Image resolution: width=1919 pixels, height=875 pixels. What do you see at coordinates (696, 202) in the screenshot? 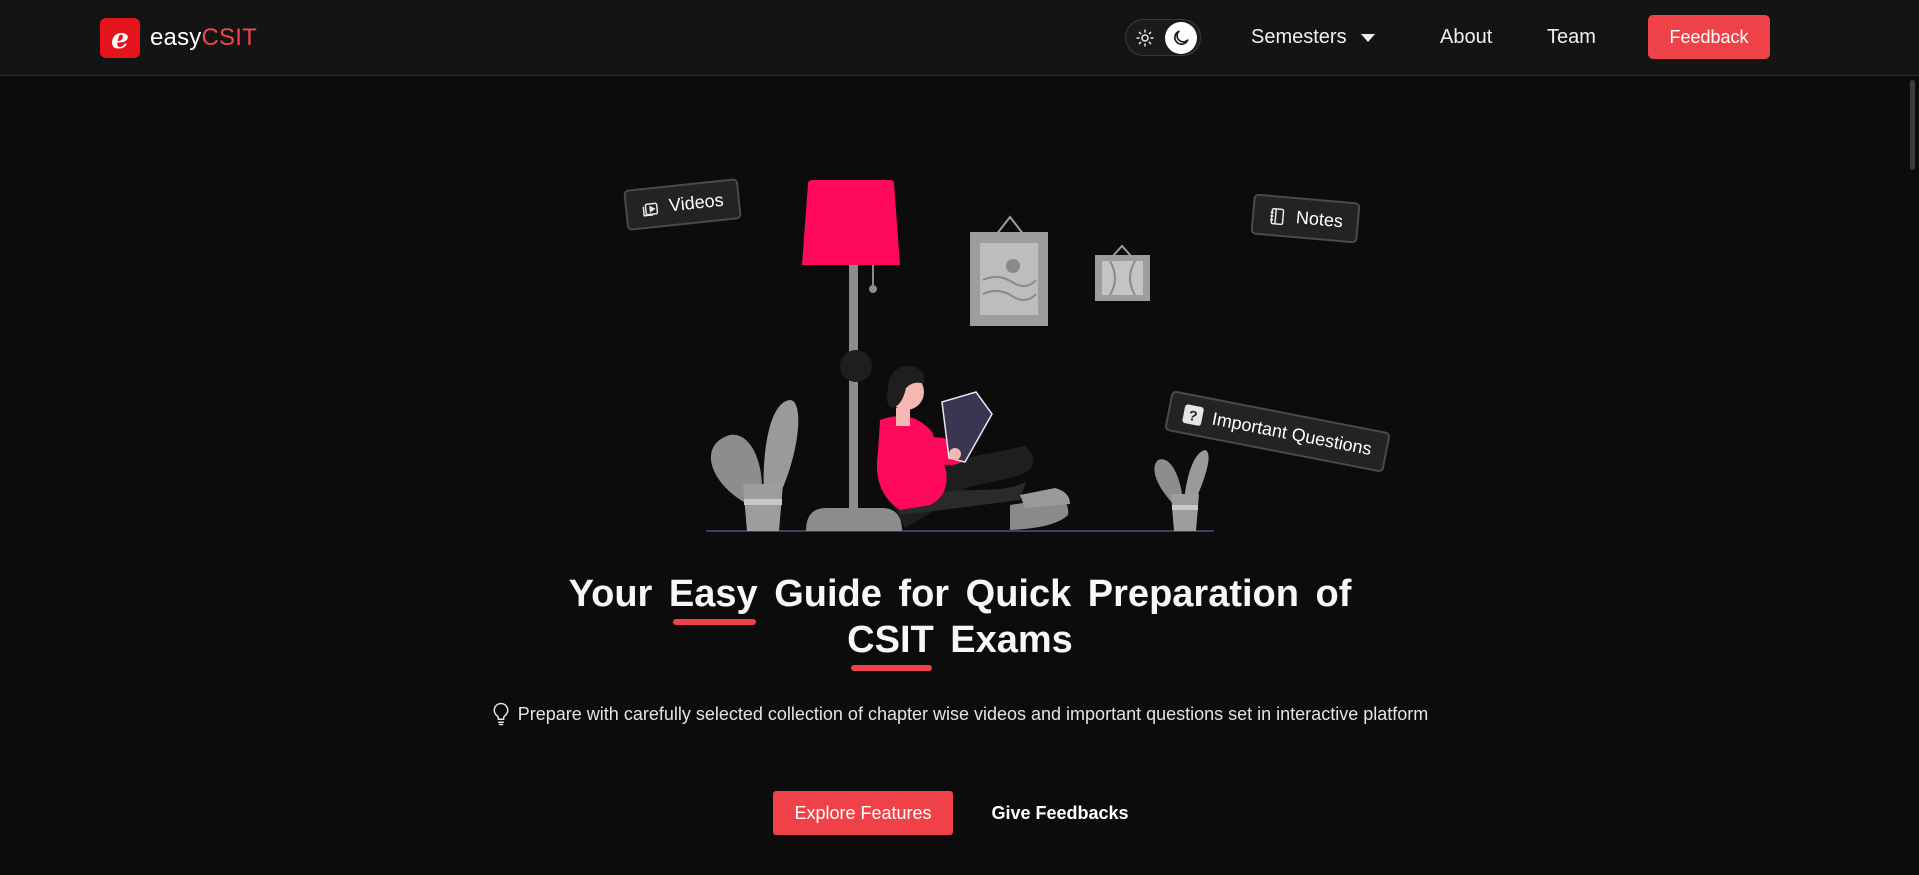
I see `videos-chip-label: Videos` at bounding box center [696, 202].